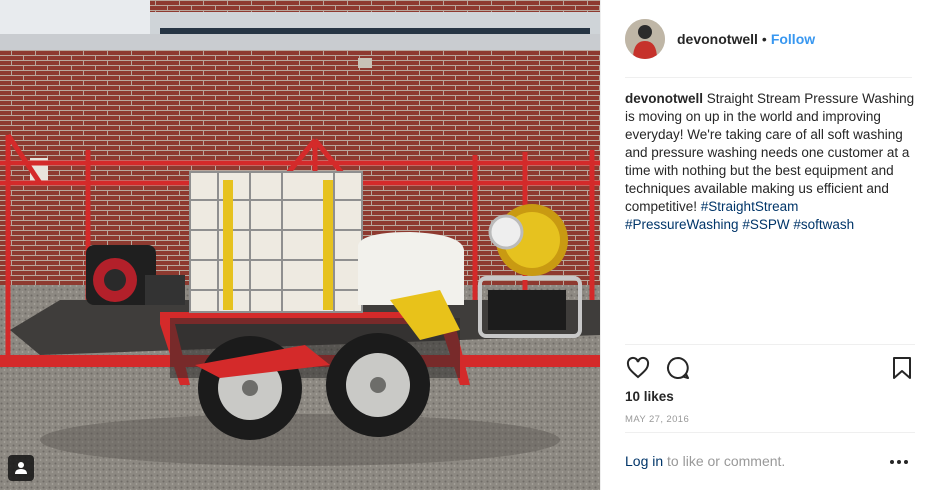 The image size is (937, 490). Describe the element at coordinates (765, 224) in the screenshot. I see `hashtag-link: #SSPW` at that location.